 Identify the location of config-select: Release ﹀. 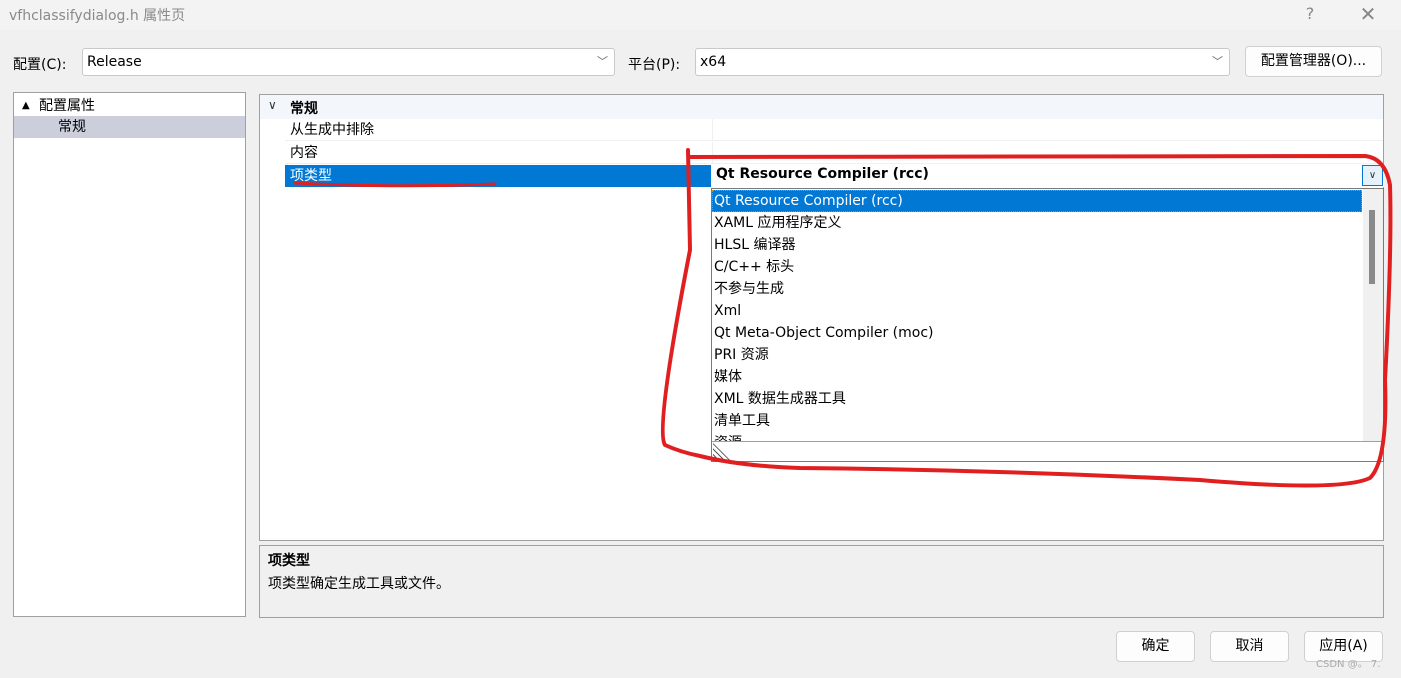
(348, 62).